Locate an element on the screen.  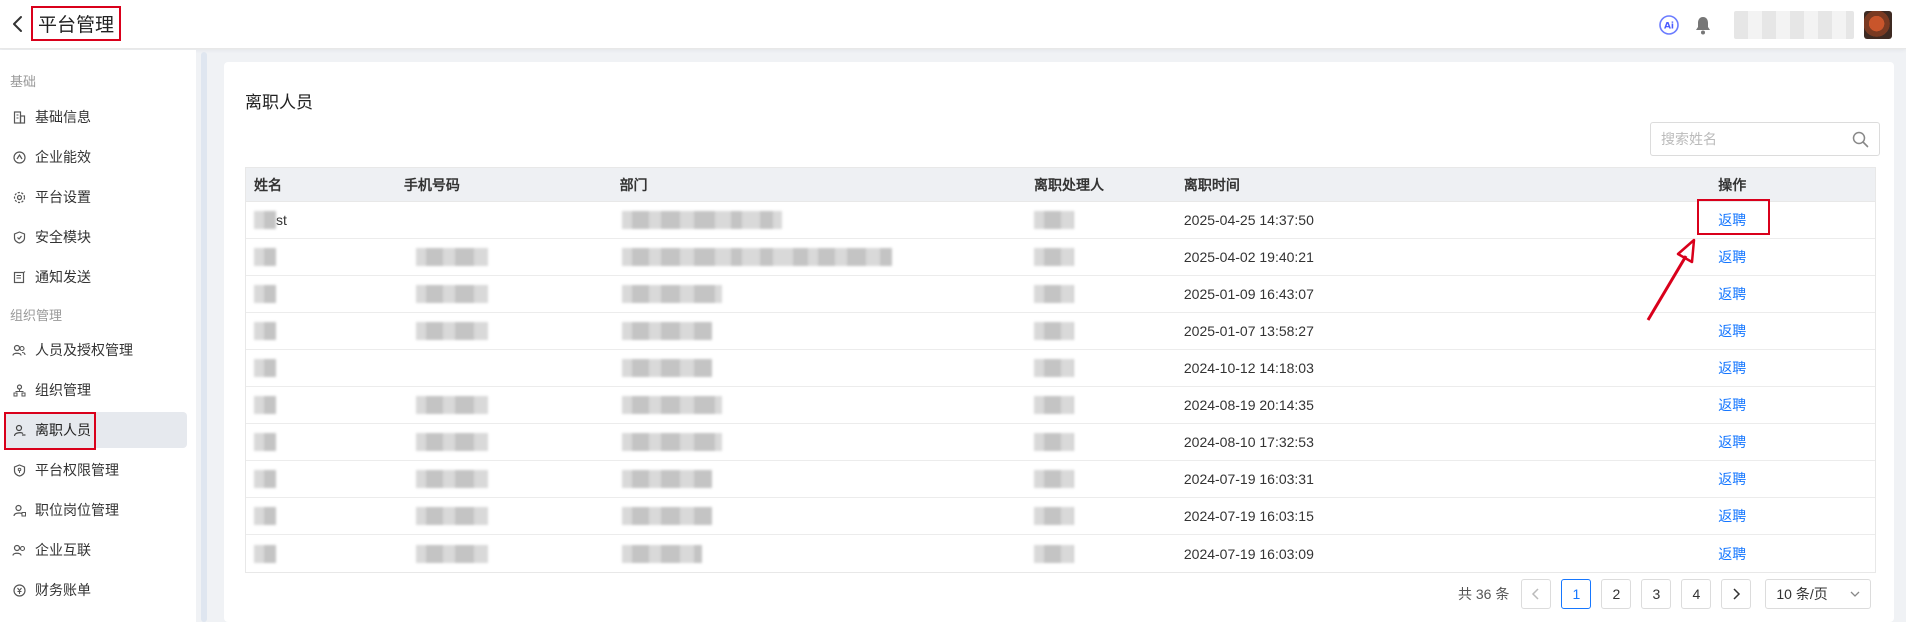
table-row: 2024-08-19 20:14:35 返聘 is located at coordinates (1060, 405).